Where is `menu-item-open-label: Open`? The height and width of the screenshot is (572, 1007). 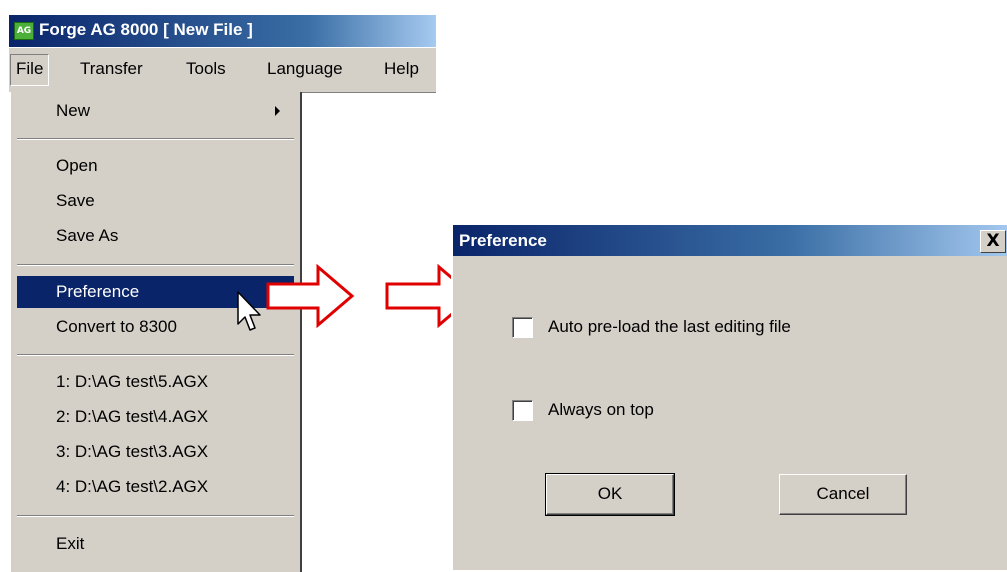 menu-item-open-label: Open is located at coordinates (77, 165).